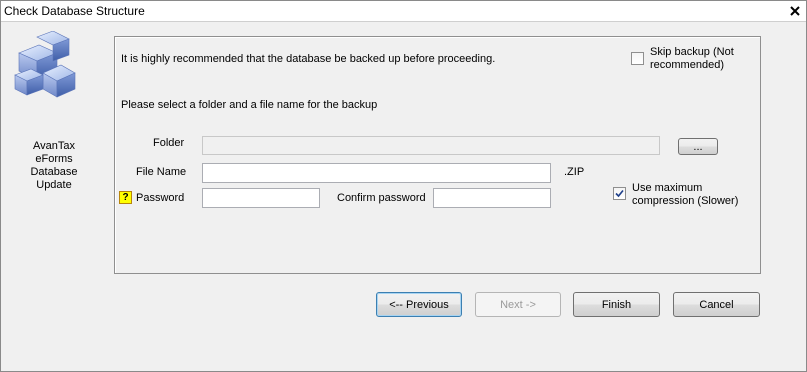 The width and height of the screenshot is (807, 372). Describe the element at coordinates (376, 173) in the screenshot. I see `file-name-input` at that location.